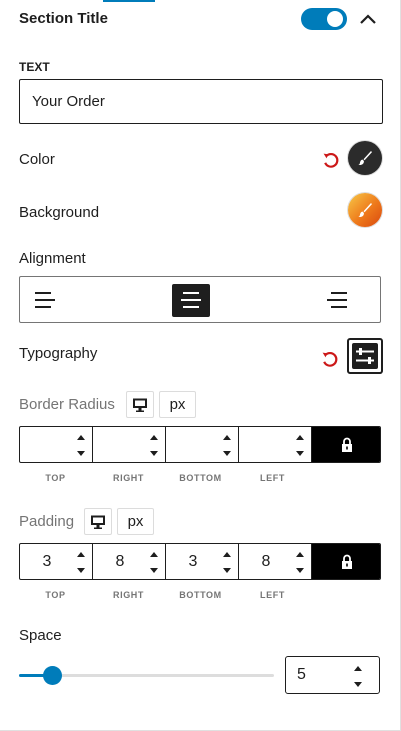 Image resolution: width=401 pixels, height=731 pixels. I want to click on border-radius-left-field, so click(275, 444).